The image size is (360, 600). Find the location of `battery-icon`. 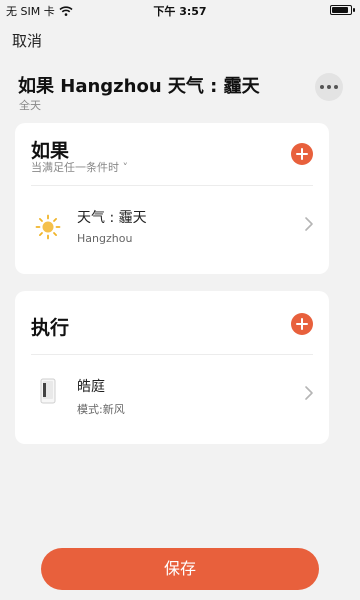

battery-icon is located at coordinates (342, 10).